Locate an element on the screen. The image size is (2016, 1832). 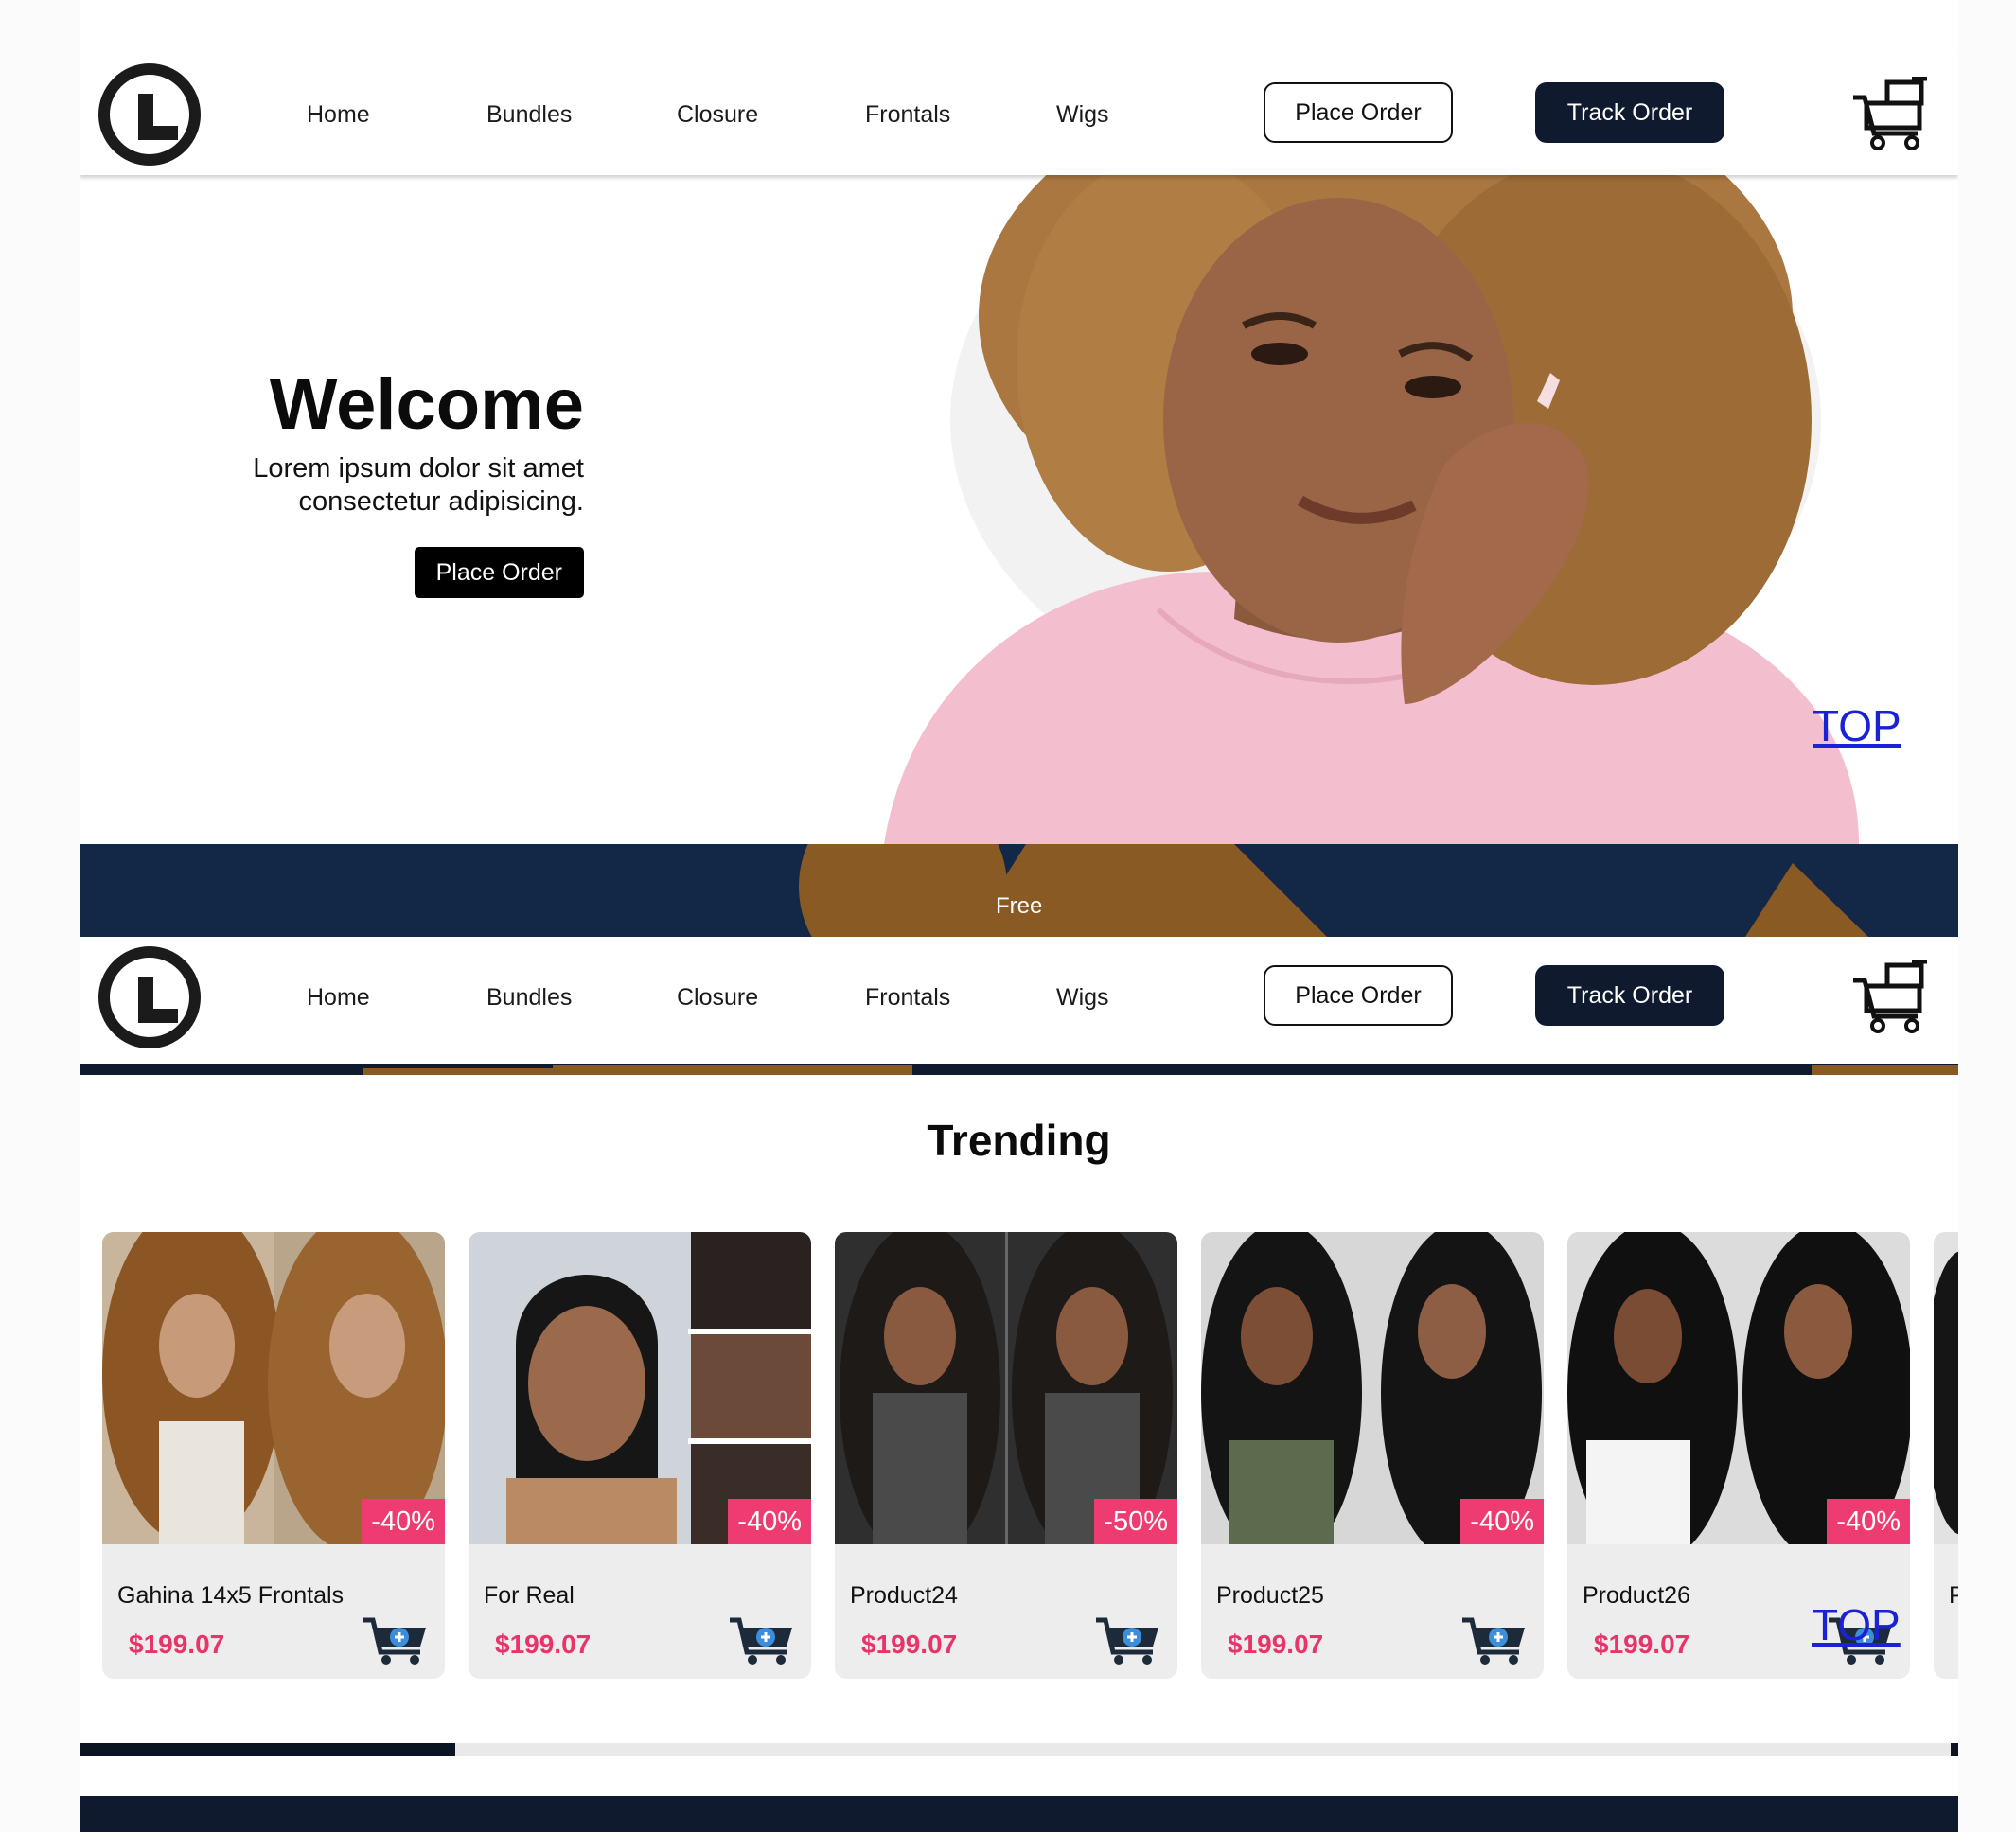
product-card: -40% For Real $199.07 is located at coordinates (640, 1455).